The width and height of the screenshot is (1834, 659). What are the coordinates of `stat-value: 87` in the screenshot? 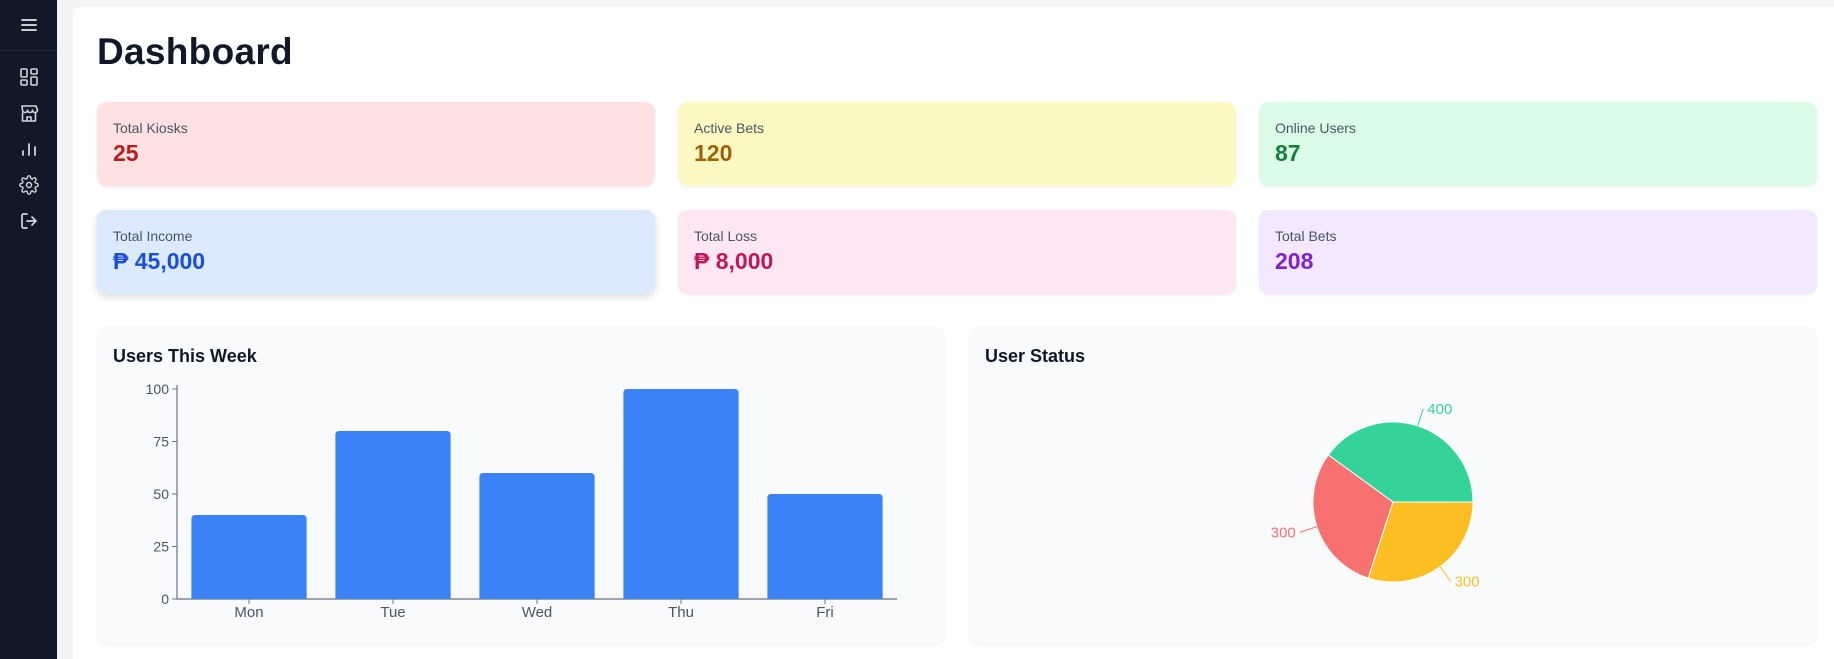 It's located at (1288, 153).